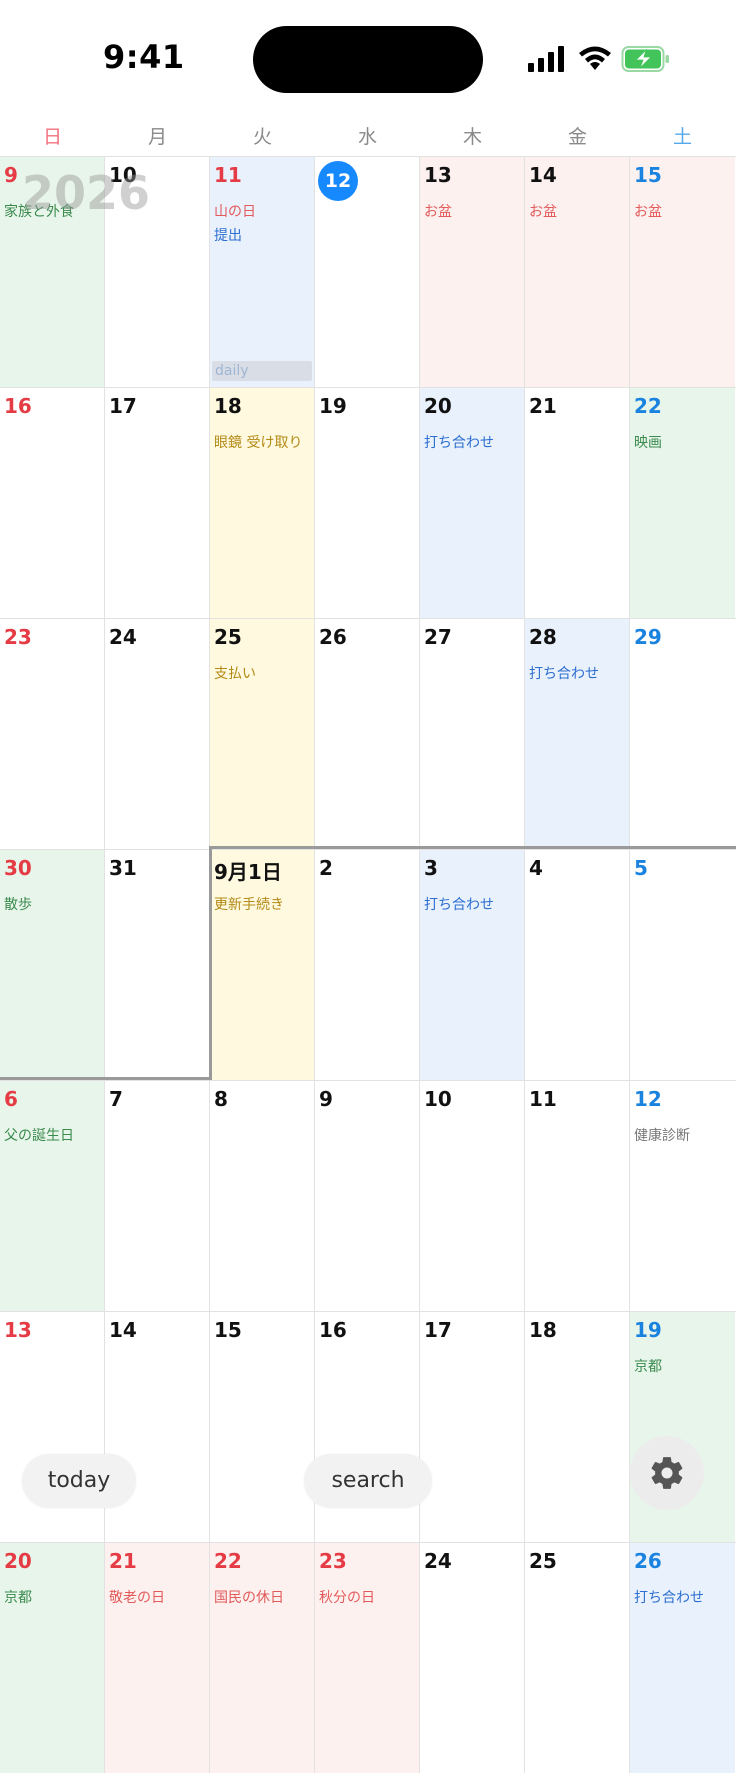 The width and height of the screenshot is (736, 1773). Describe the element at coordinates (52, 734) in the screenshot. I see `day-cell: 23` at that location.